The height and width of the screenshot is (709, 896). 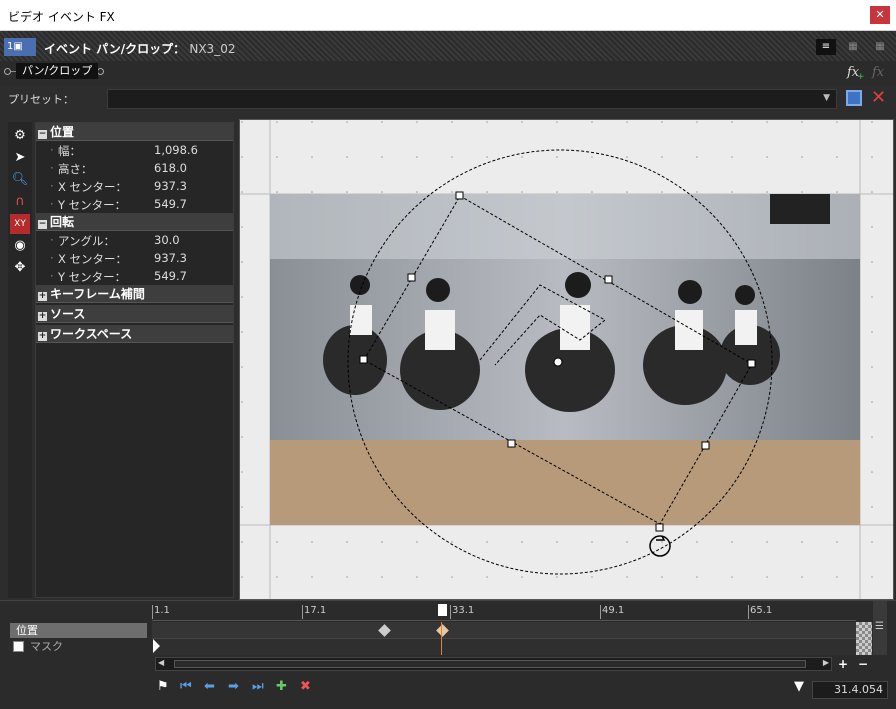 I want to click on prop-row: Y センター： 549.7, so click(x=134, y=204).